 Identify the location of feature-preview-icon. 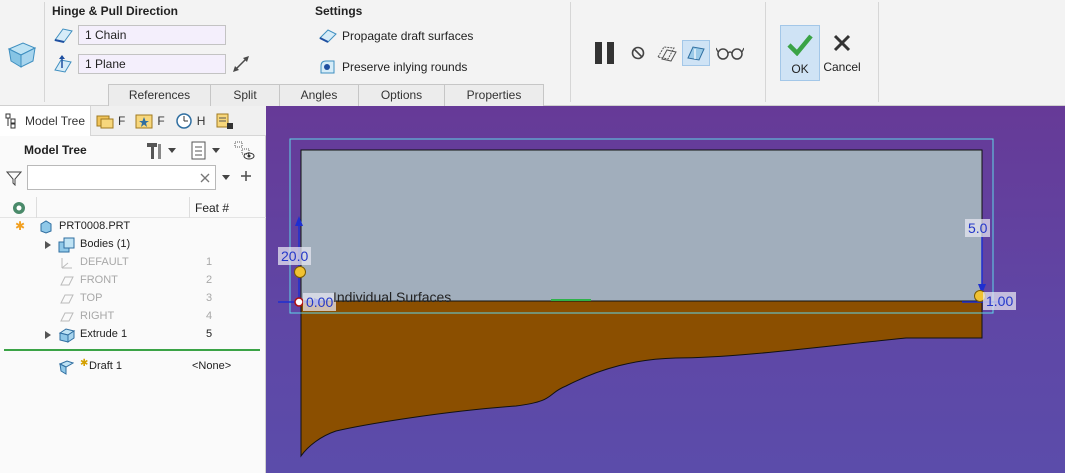
(696, 53).